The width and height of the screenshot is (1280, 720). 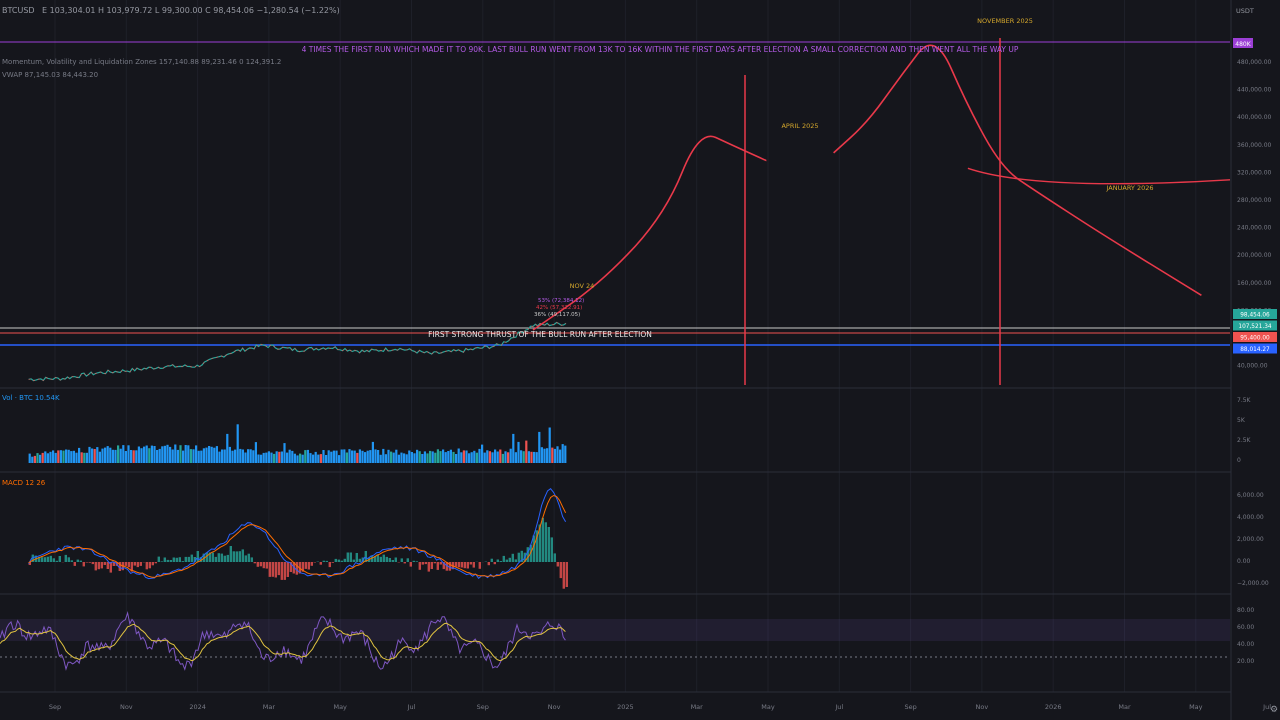 I want to click on settings-gear-icon: ⚙, so click(x=1274, y=710).